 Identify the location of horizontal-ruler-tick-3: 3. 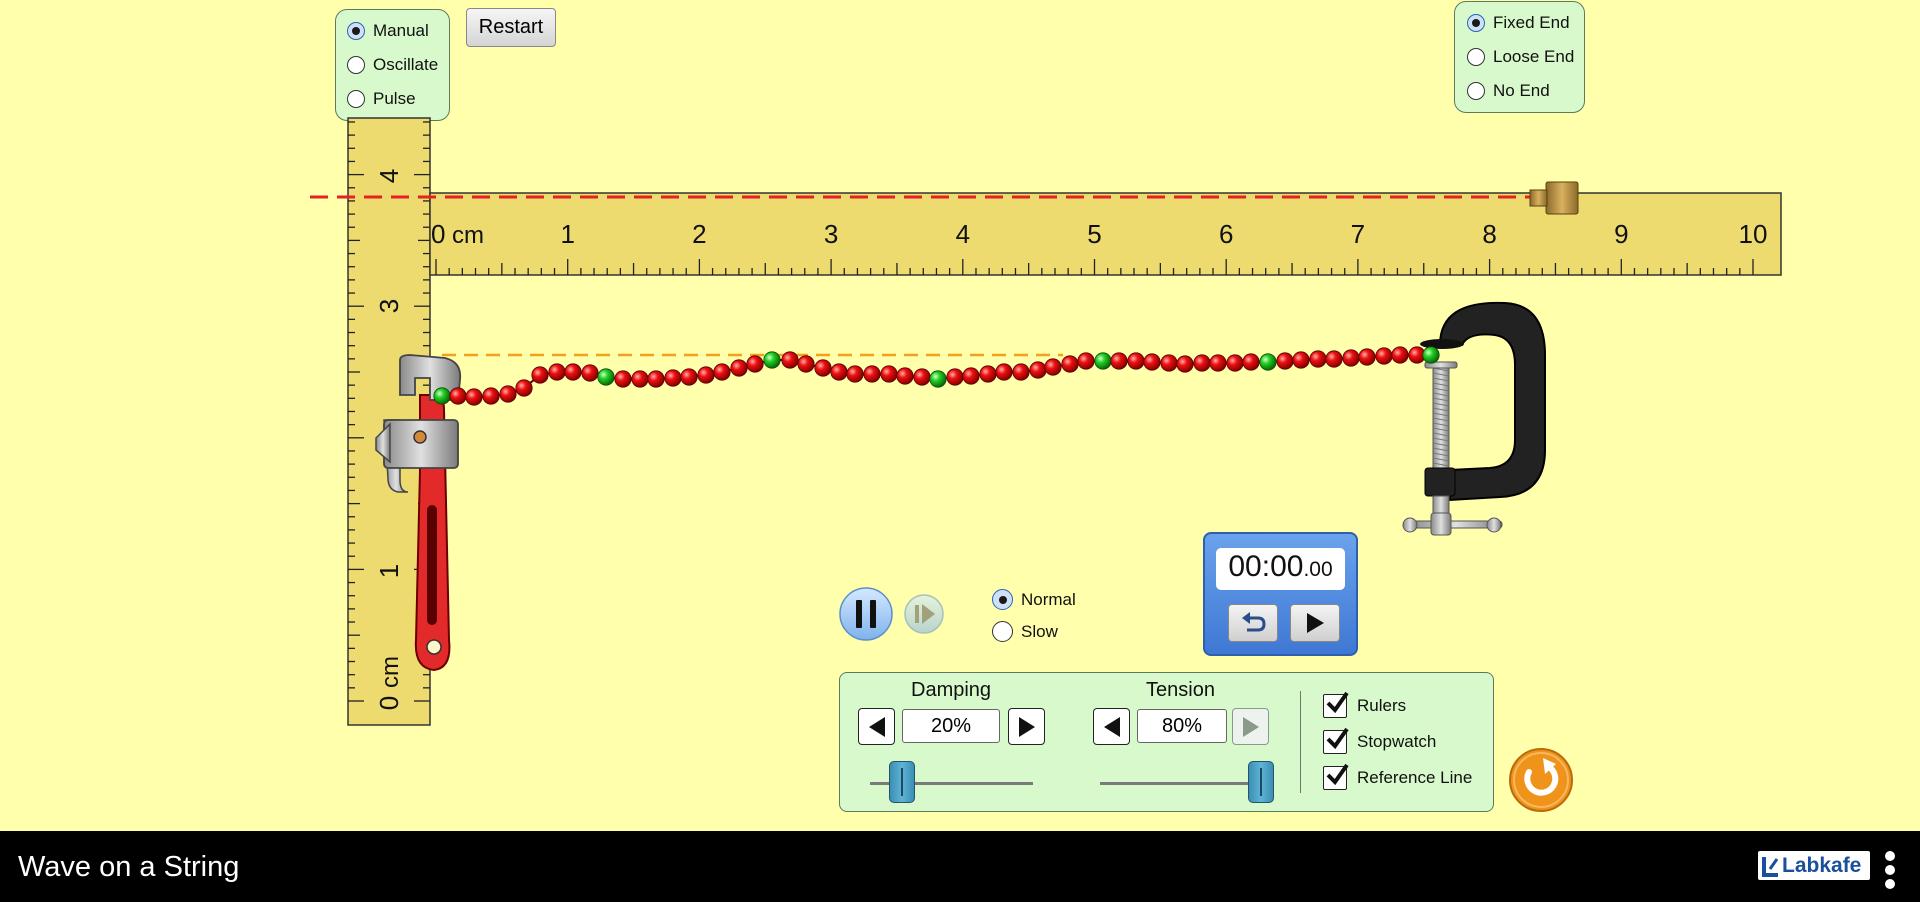
(831, 234).